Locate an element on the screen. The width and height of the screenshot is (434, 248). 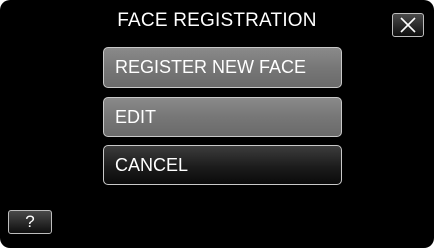
close-icon is located at coordinates (408, 25).